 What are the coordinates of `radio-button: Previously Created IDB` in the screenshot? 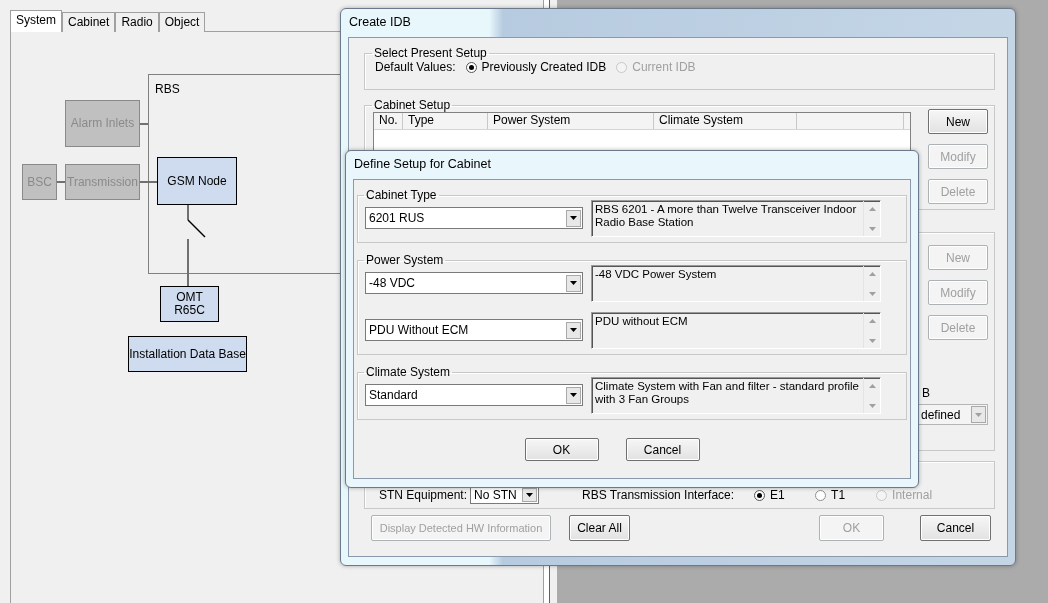 It's located at (536, 67).